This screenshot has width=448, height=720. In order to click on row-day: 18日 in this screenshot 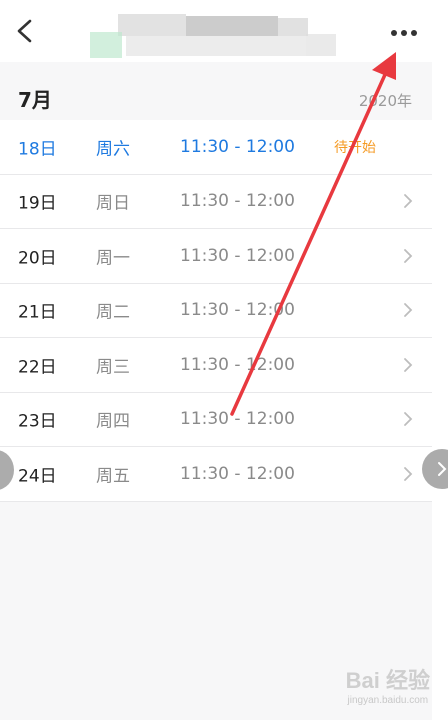, I will do `click(37, 149)`.